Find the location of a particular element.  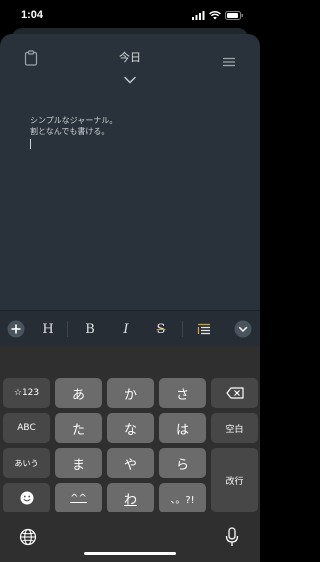

strikethrough-button: S is located at coordinates (161, 329).